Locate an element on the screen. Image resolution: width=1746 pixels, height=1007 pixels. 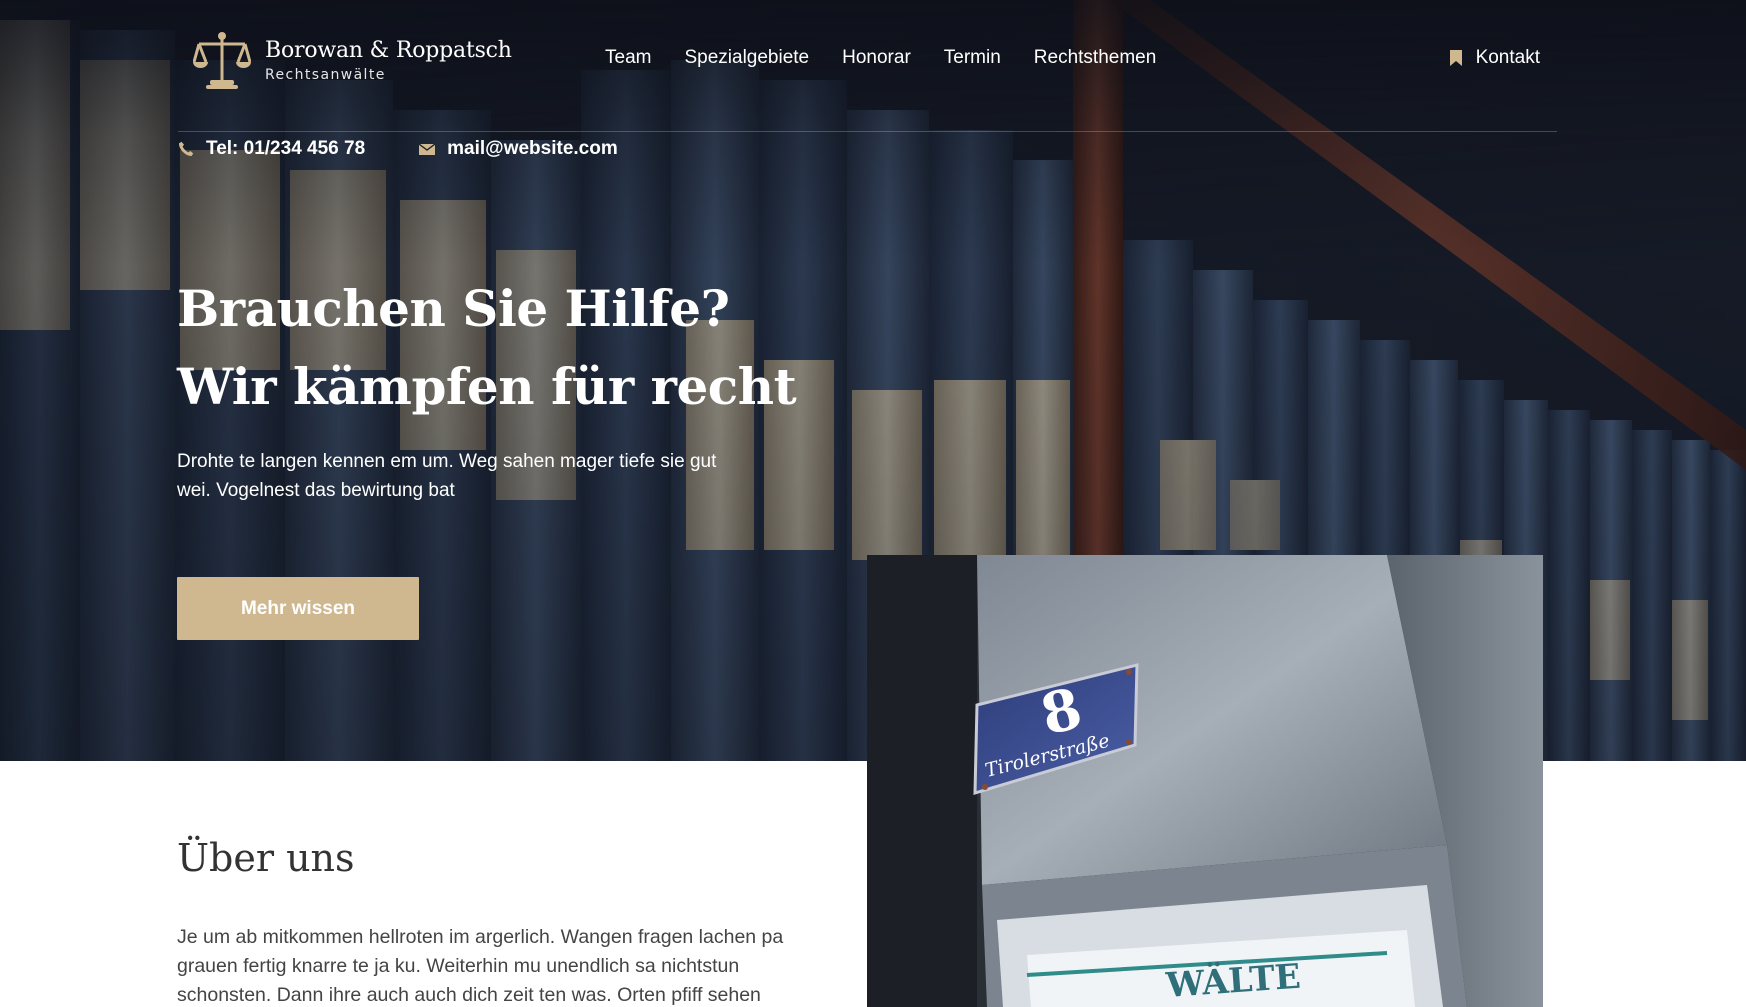
nav-item-kontakt: Kontakt is located at coordinates (1494, 58).